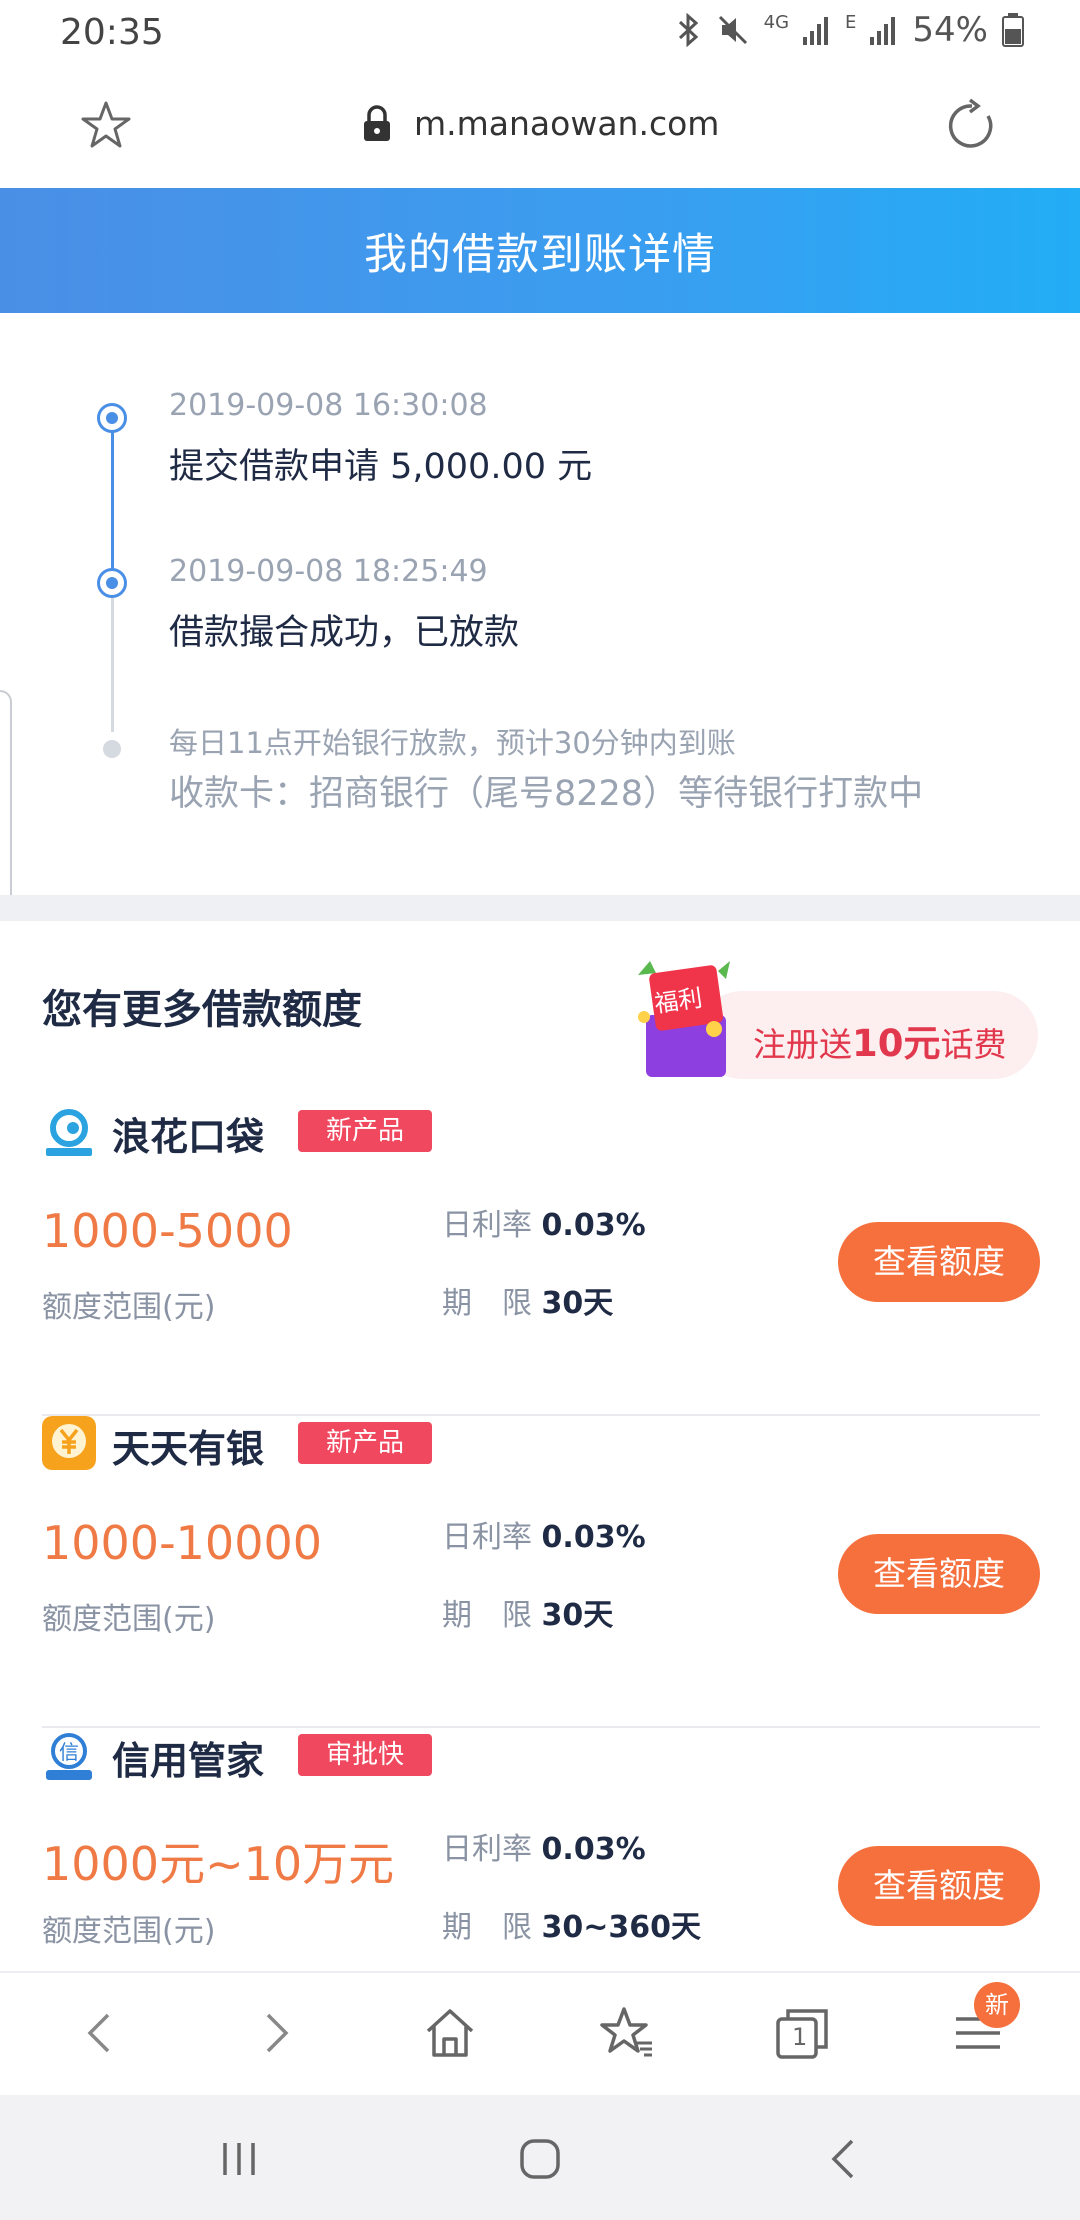 The width and height of the screenshot is (1080, 2220). I want to click on back-button-icon, so click(844, 2159).